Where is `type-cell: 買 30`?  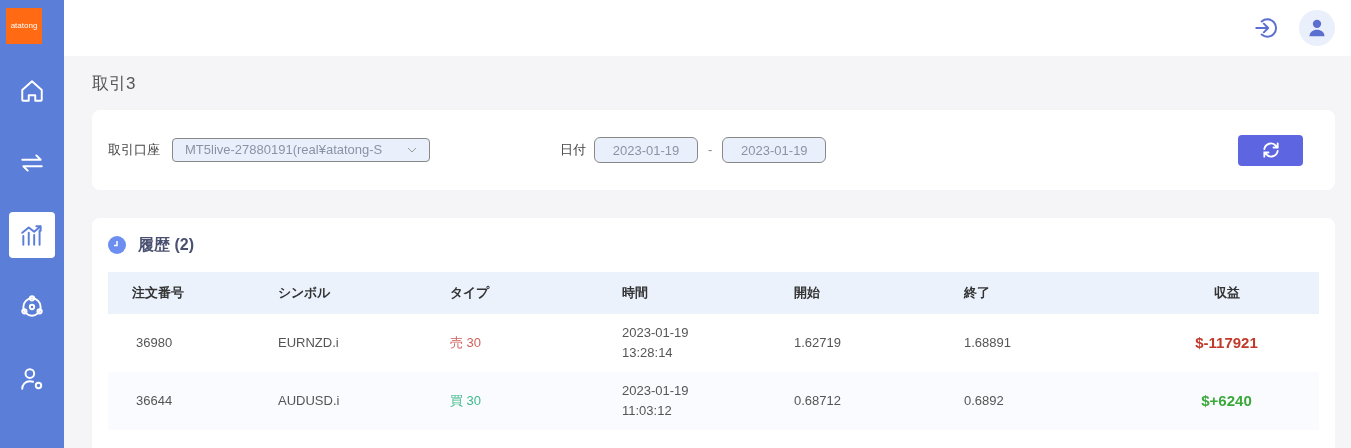
type-cell: 買 30 is located at coordinates (466, 401).